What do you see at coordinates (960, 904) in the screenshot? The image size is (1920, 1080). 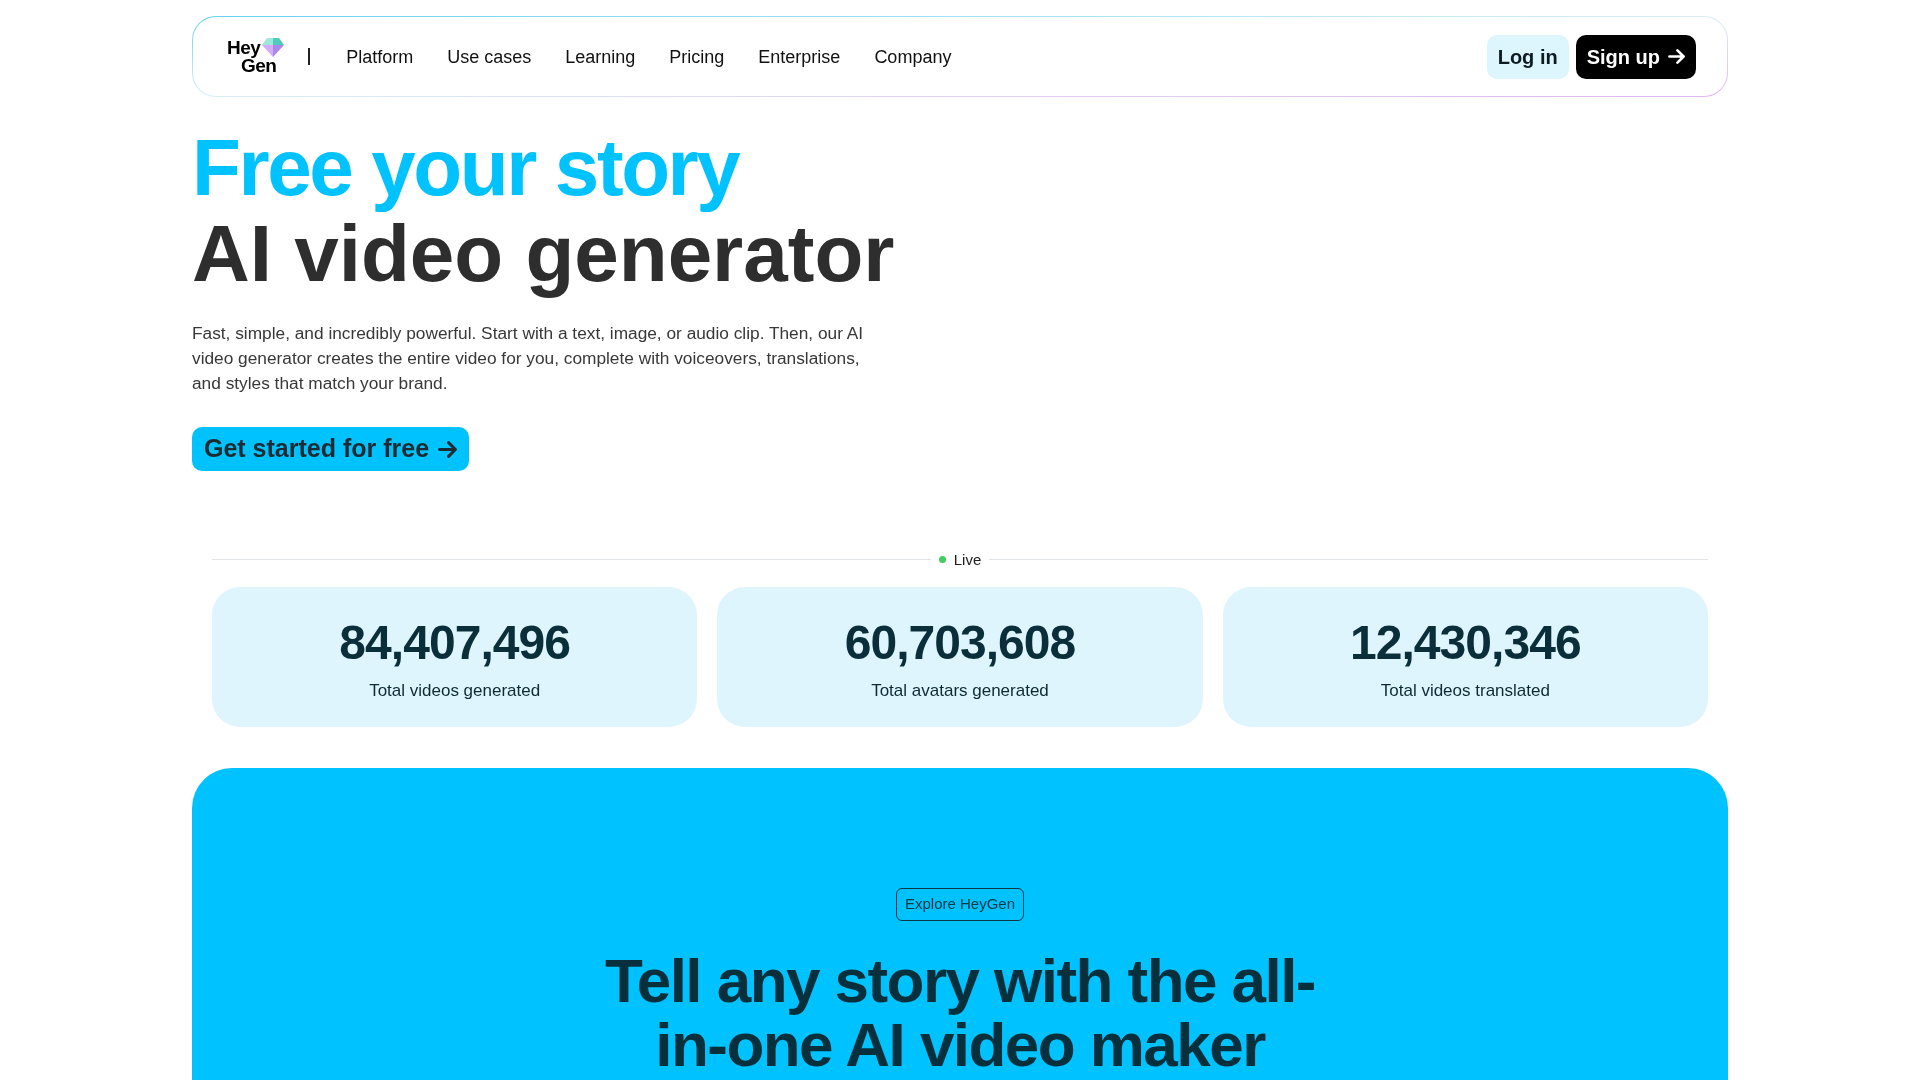 I see `explore-badge: Explore HeyGen` at bounding box center [960, 904].